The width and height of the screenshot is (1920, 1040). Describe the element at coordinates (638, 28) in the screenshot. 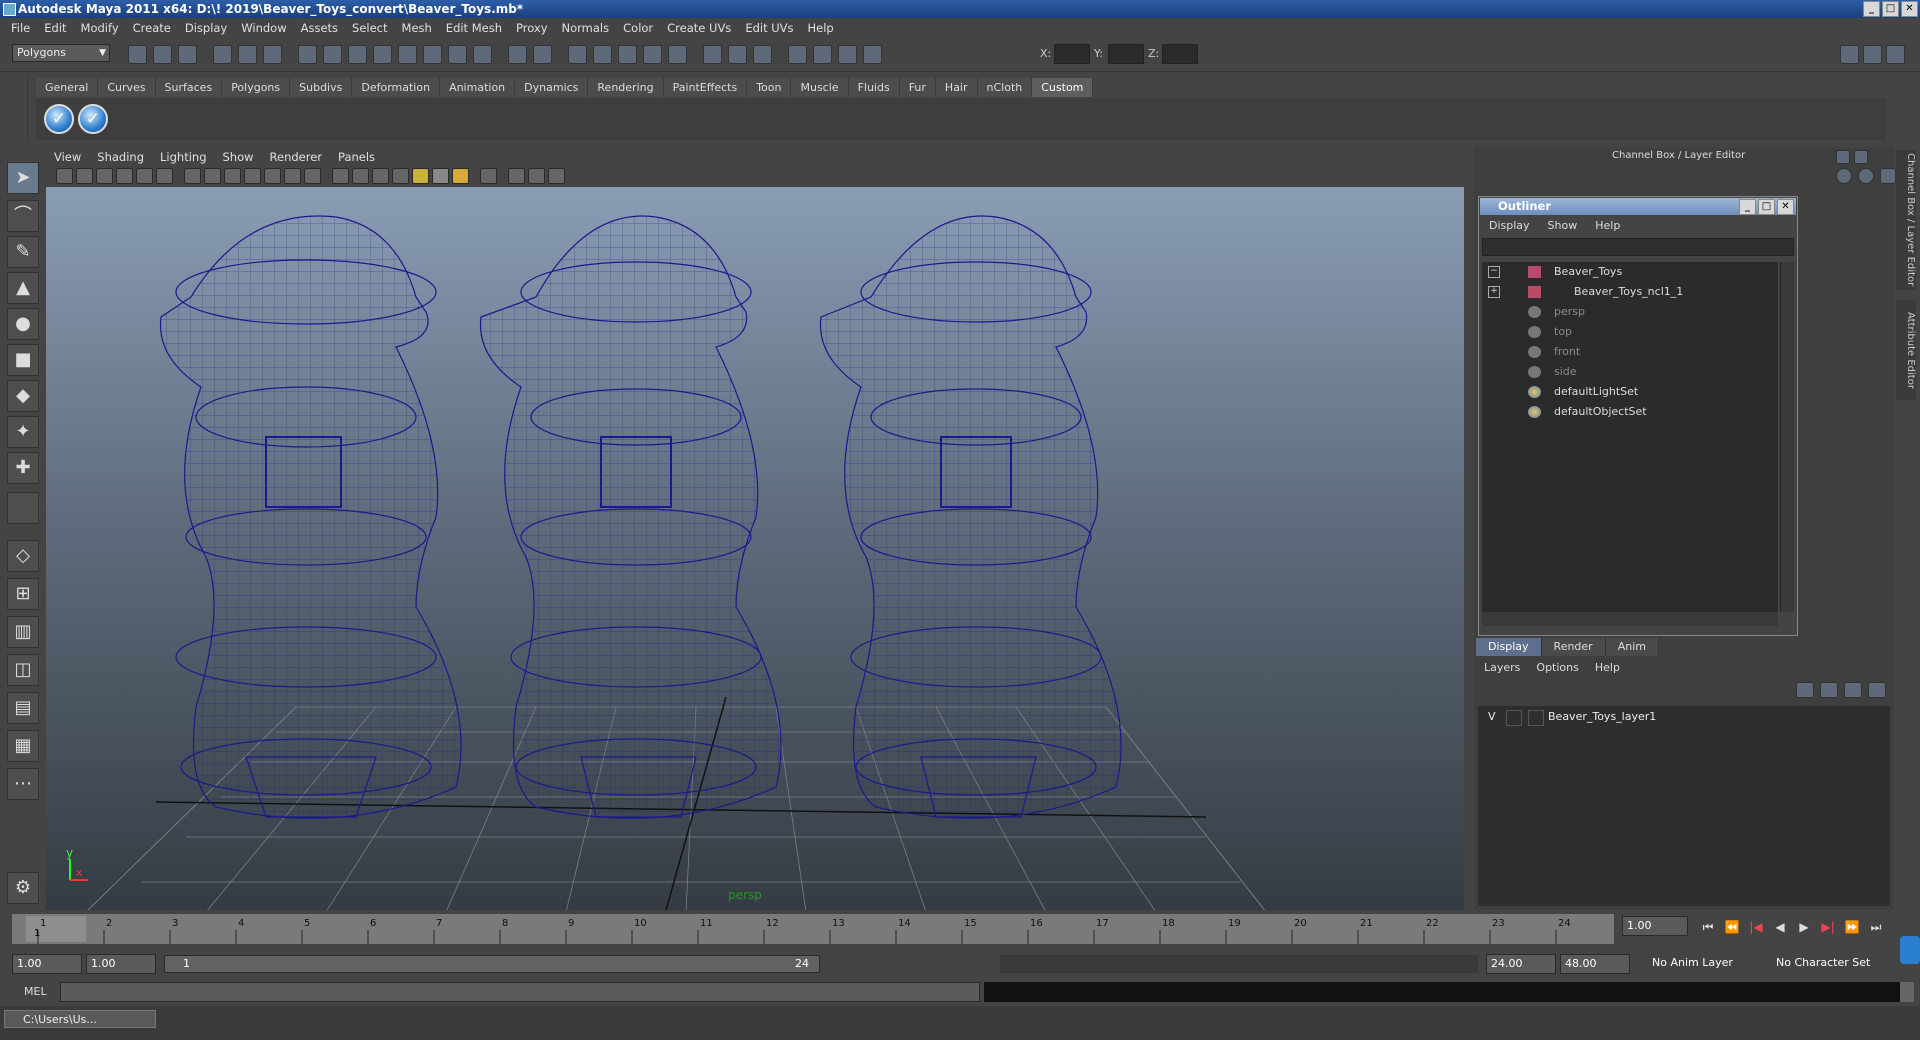

I see `menu-color: Color` at that location.